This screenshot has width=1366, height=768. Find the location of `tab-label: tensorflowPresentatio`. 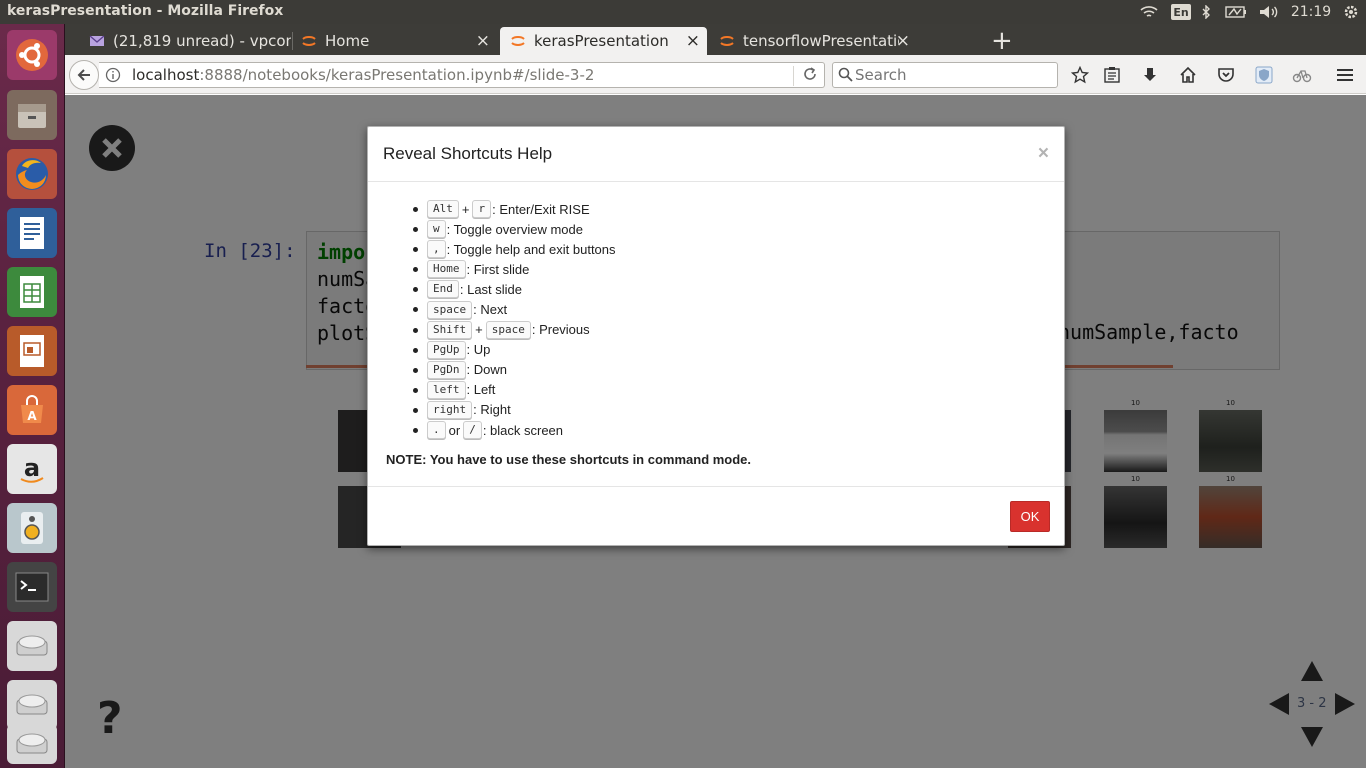

tab-label: tensorflowPresentatio is located at coordinates (821, 41).